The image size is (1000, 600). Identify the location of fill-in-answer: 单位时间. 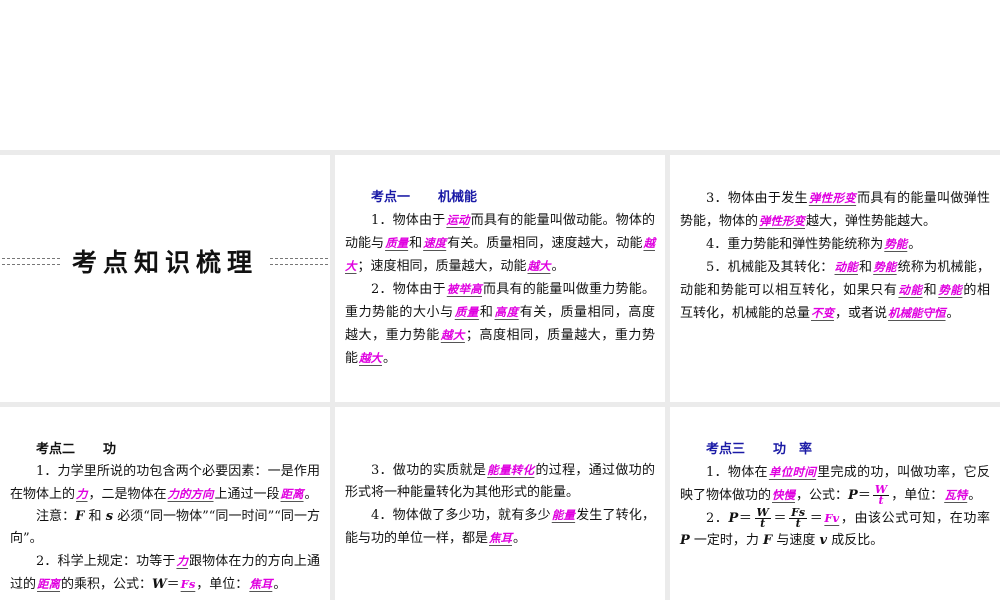
(792, 472).